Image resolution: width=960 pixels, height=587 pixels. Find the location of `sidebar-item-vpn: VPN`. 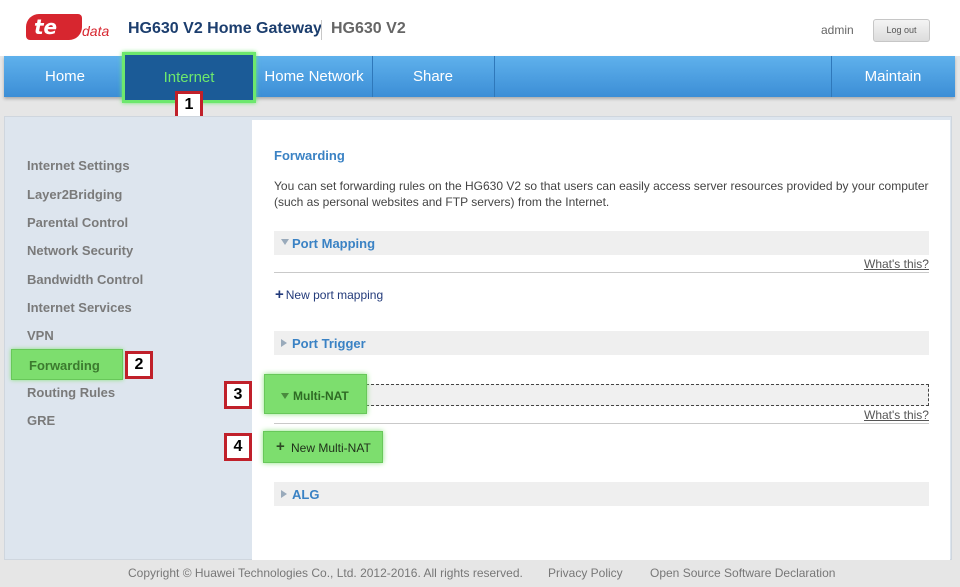

sidebar-item-vpn: VPN is located at coordinates (40, 335).